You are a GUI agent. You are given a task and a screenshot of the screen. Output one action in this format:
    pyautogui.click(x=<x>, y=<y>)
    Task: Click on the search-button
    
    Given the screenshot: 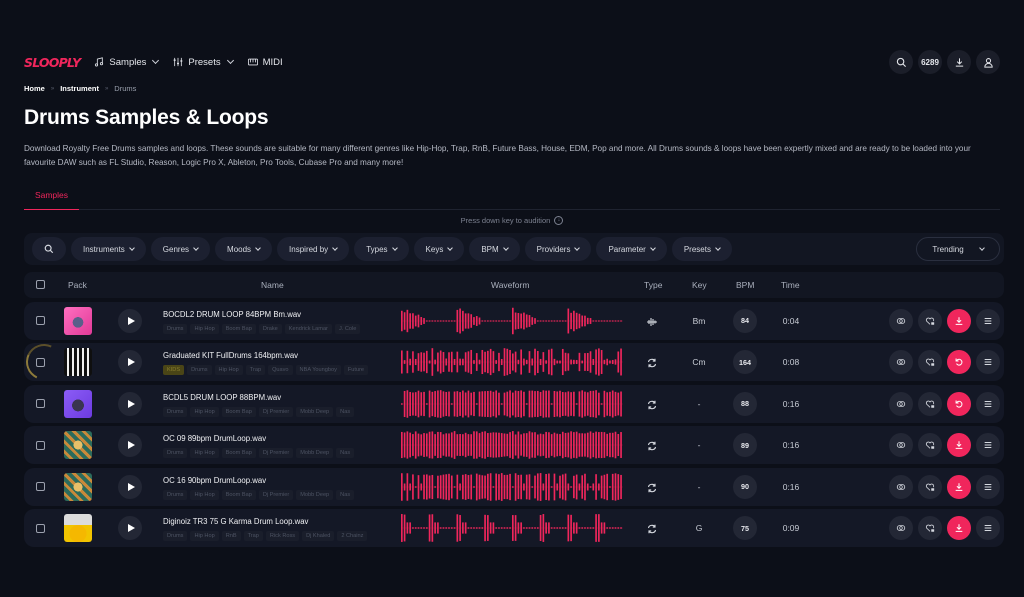 What is the action you would take?
    pyautogui.click(x=901, y=62)
    